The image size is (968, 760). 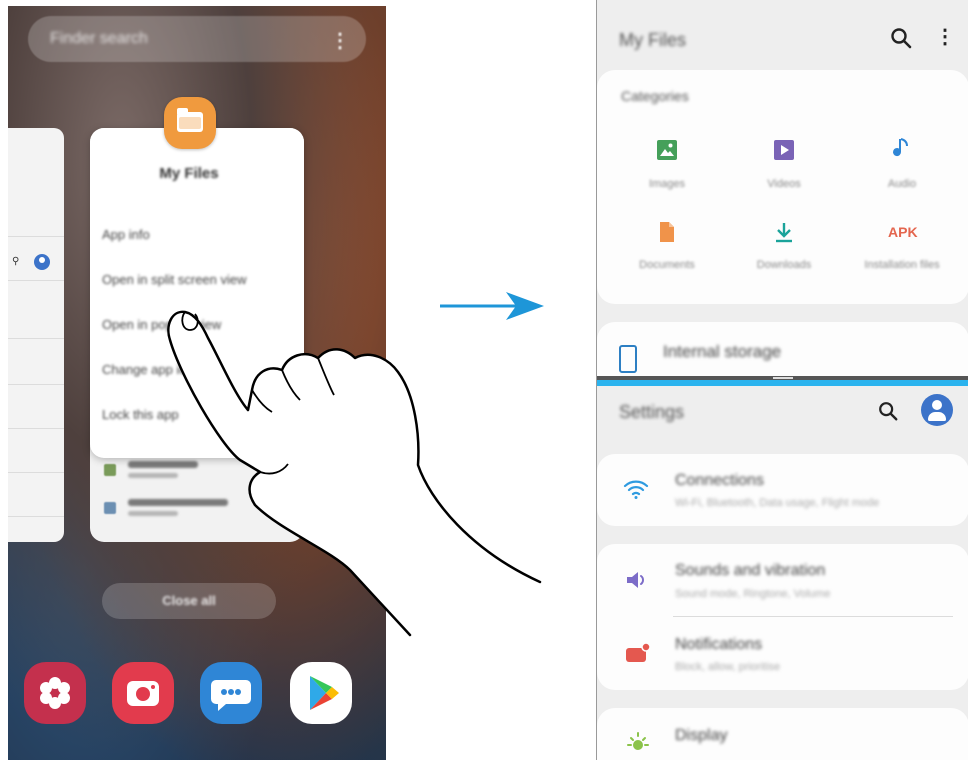 I want to click on settings-item-display, so click(x=782, y=734).